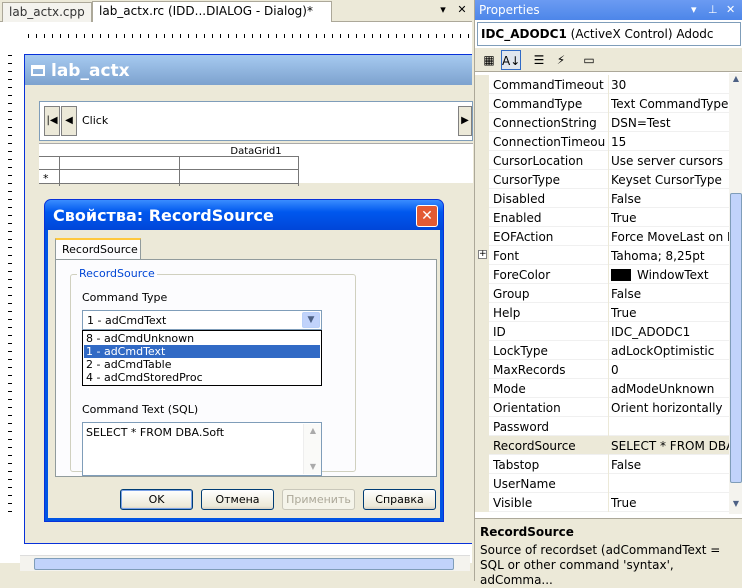  What do you see at coordinates (318, 499) in the screenshot?
I see `apply-button: Применить` at bounding box center [318, 499].